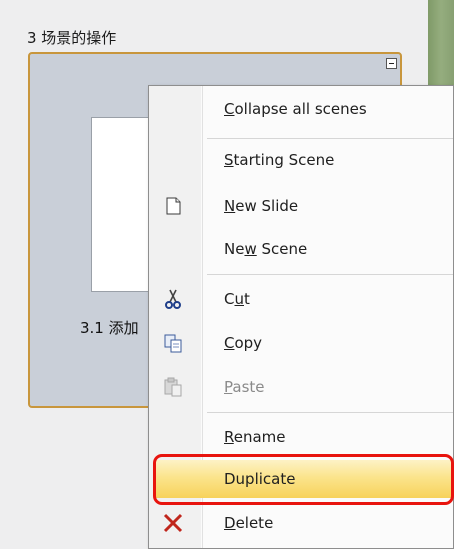 Image resolution: width=454 pixels, height=549 pixels. Describe the element at coordinates (173, 343) in the screenshot. I see `copy-icon` at that location.